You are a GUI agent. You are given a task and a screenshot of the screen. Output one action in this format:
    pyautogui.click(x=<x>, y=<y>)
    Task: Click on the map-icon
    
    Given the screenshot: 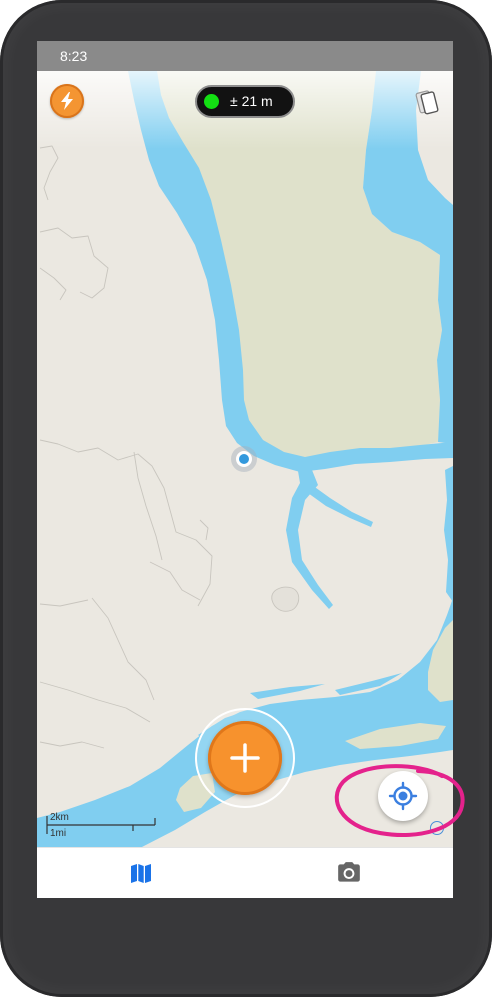 What is the action you would take?
    pyautogui.click(x=141, y=873)
    